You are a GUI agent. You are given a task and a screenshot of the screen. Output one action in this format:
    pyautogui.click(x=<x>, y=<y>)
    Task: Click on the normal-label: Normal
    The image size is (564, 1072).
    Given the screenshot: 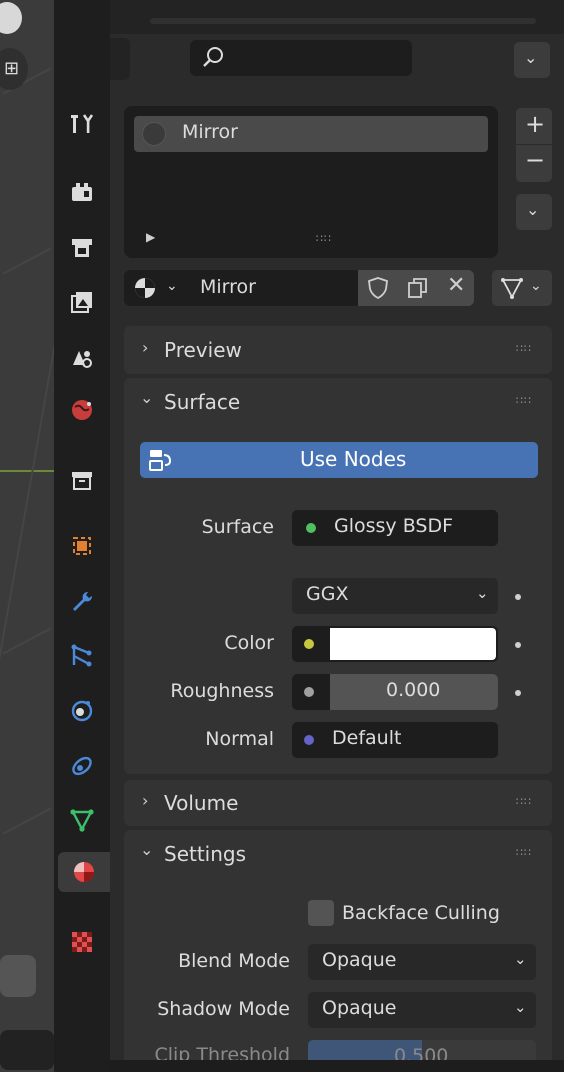 What is the action you would take?
    pyautogui.click(x=239, y=739)
    